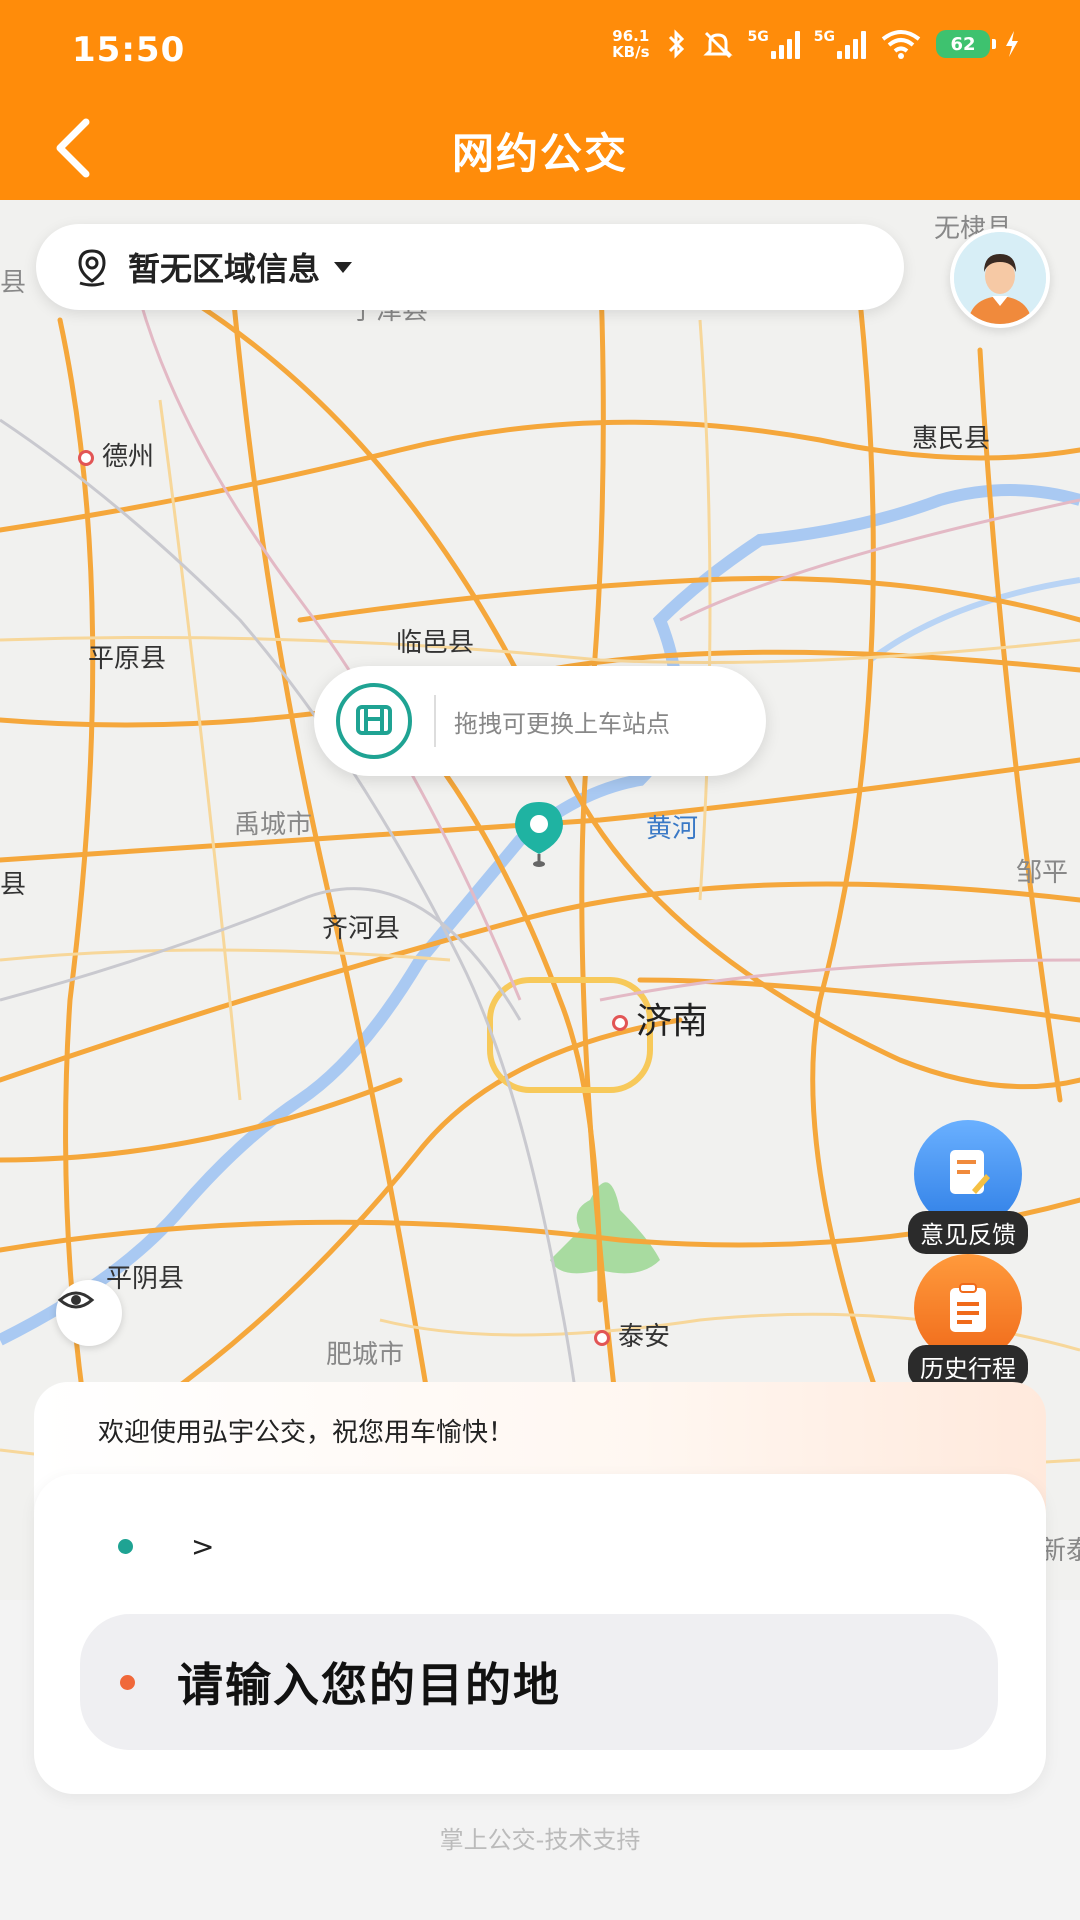  I want to click on destination-input: 请输入您的目的地, so click(539, 1682).